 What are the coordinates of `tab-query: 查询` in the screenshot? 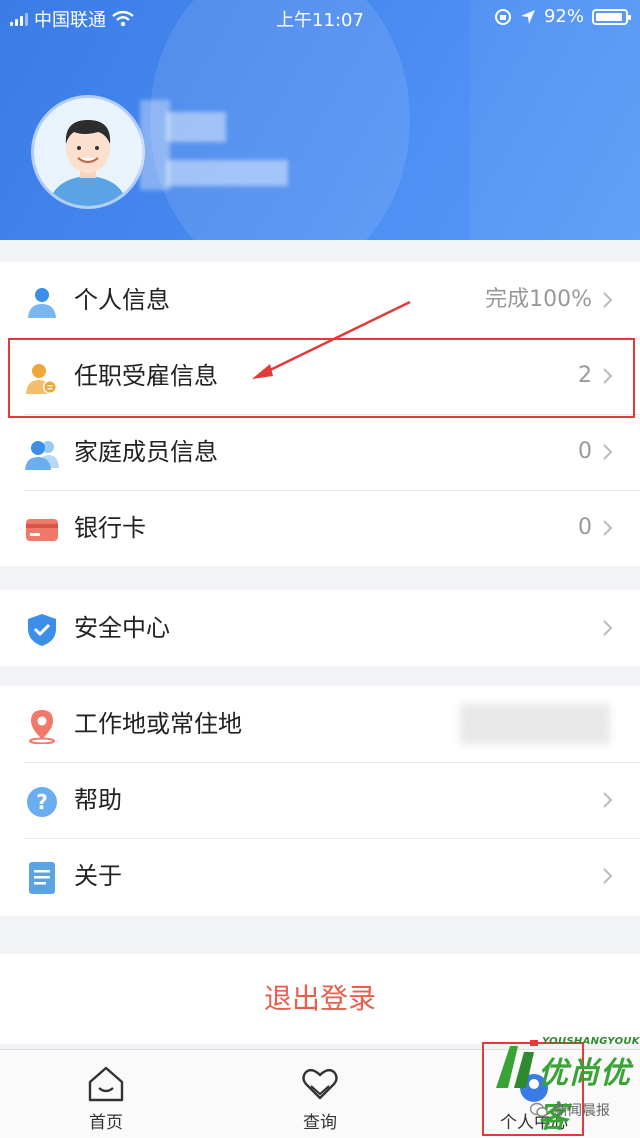 It's located at (320, 1094).